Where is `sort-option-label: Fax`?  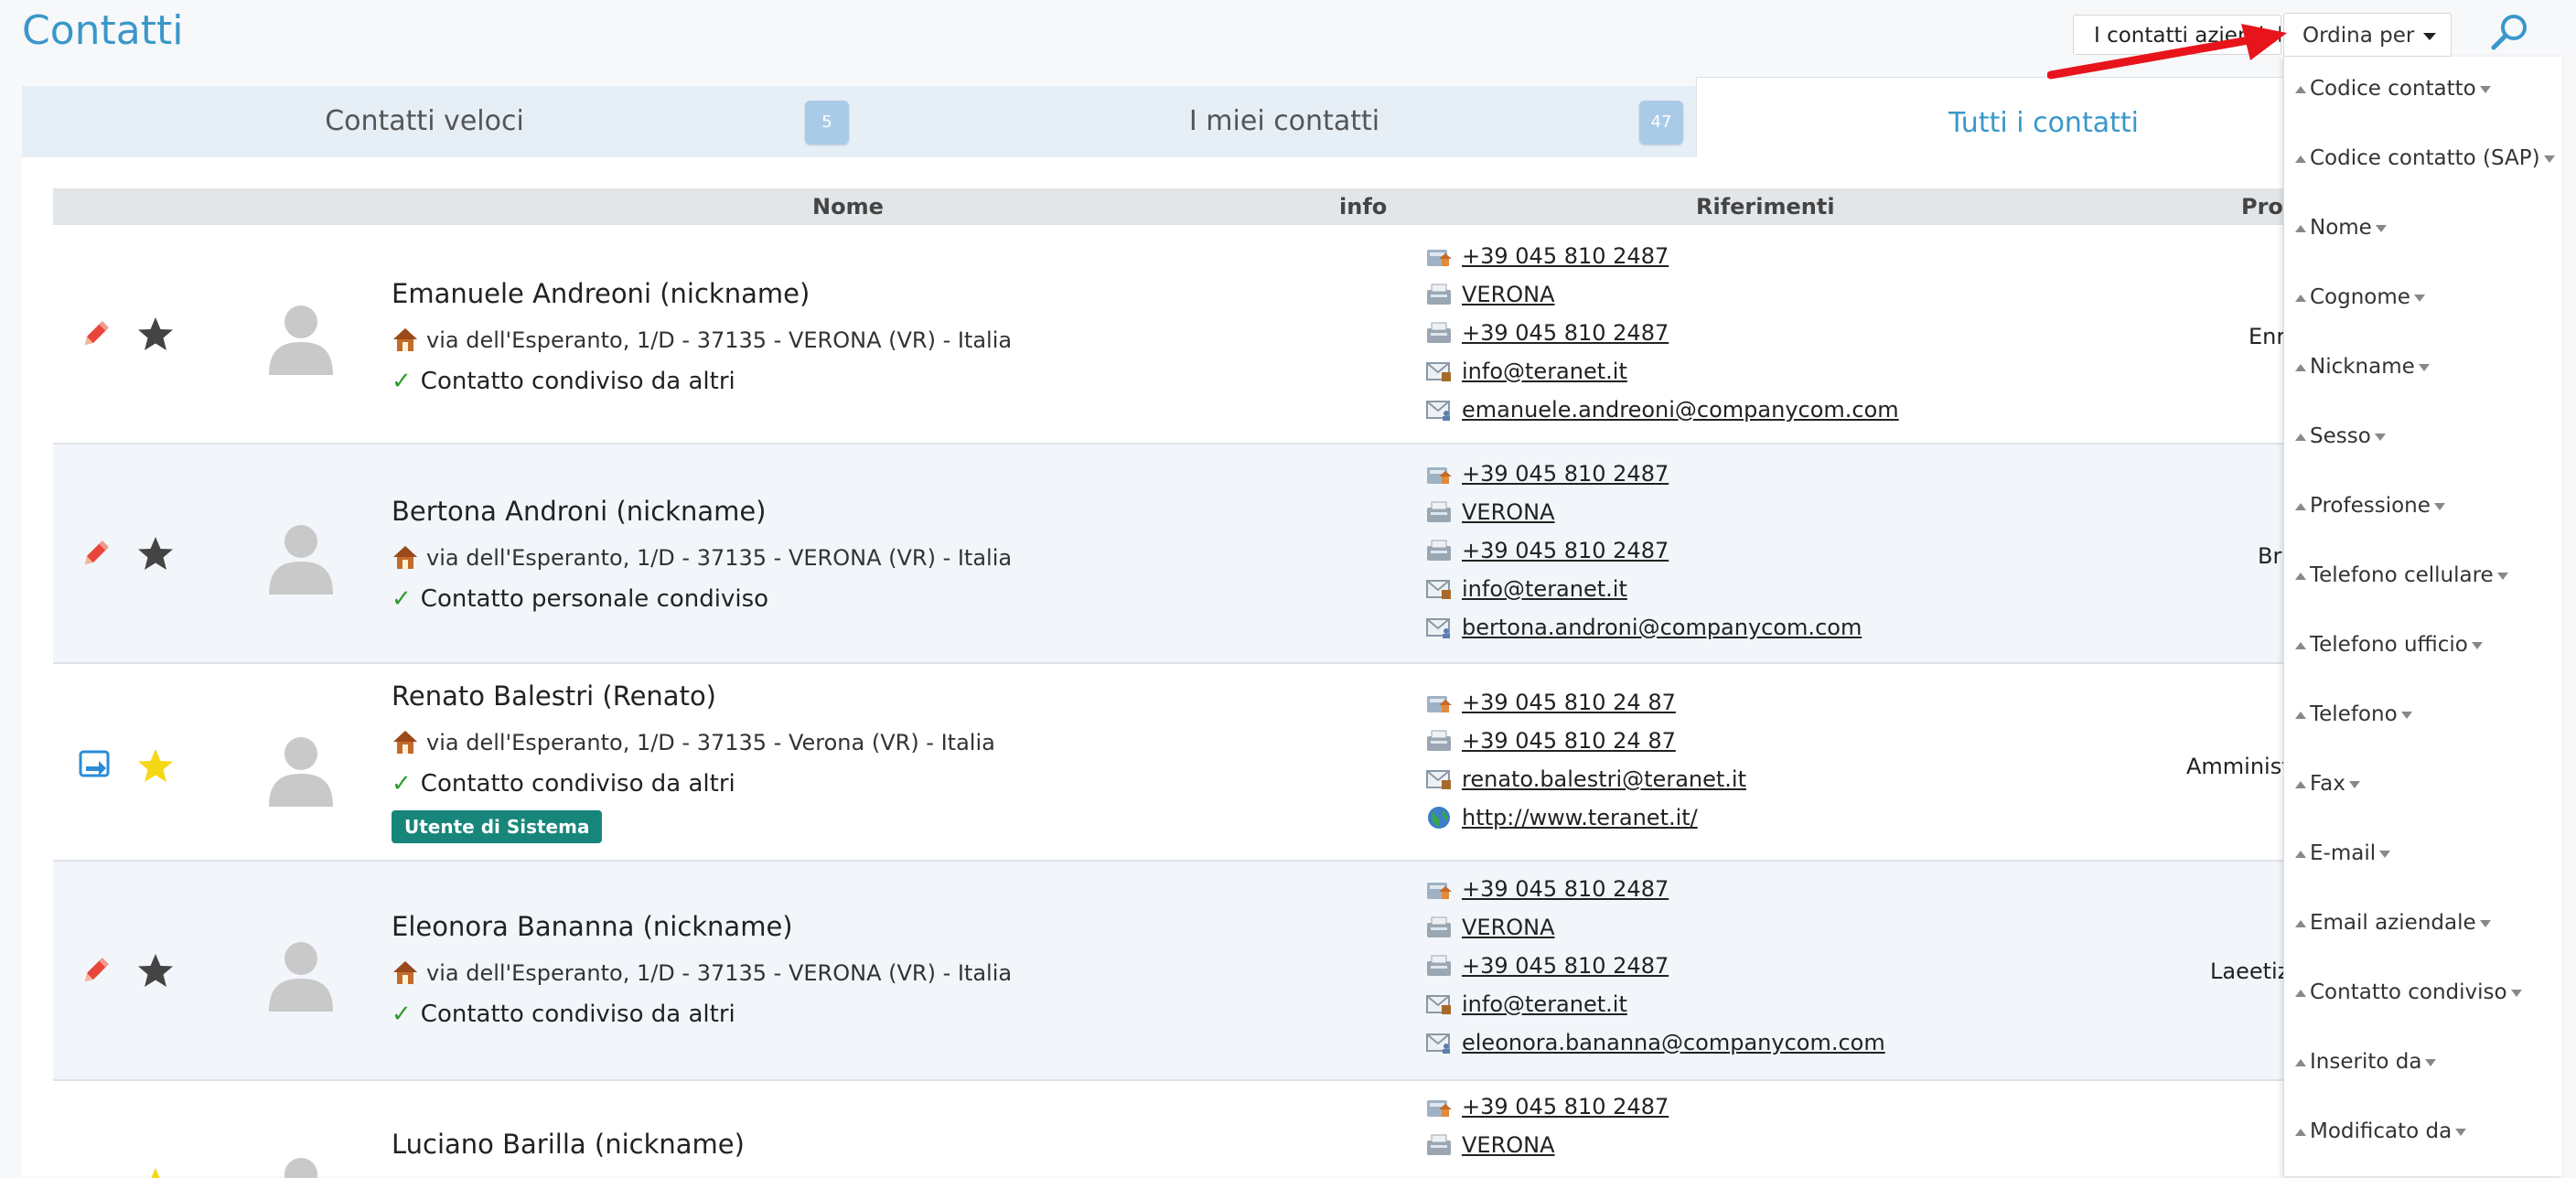
sort-option-label: Fax is located at coordinates (2327, 784).